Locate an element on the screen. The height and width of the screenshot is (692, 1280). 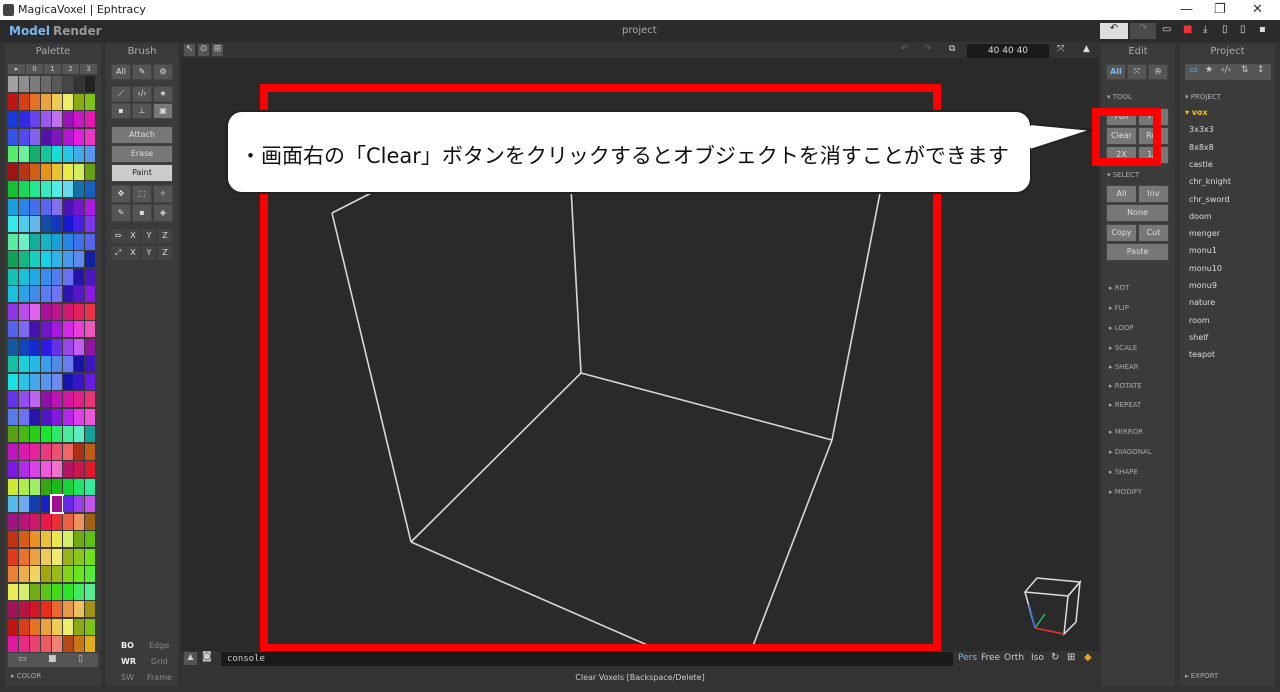
cube-icon: ◆ is located at coordinates (1088, 657).